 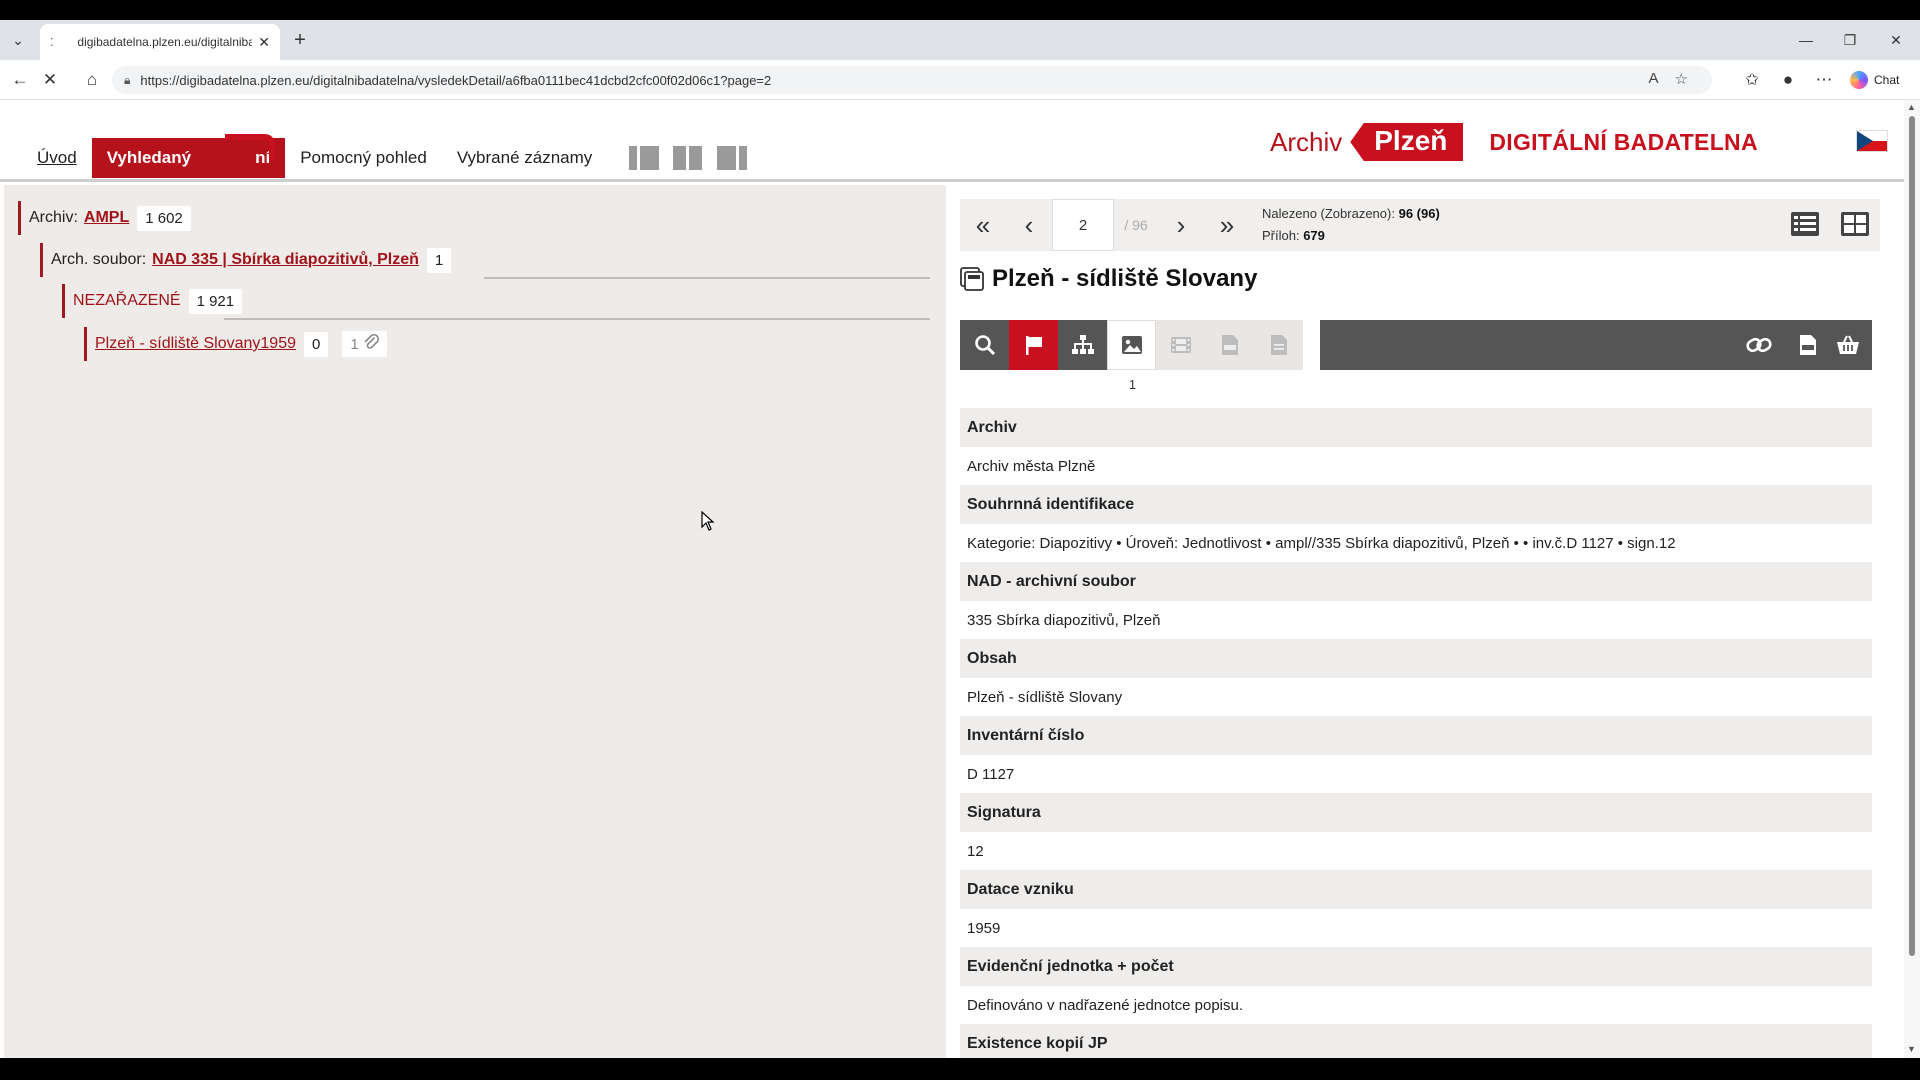 I want to click on description-button, so click(x=1033, y=345).